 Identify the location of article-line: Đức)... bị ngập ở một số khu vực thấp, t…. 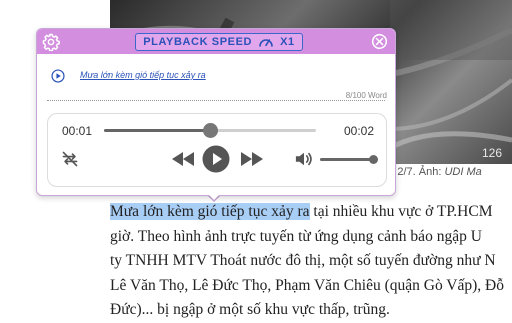
(250, 309).